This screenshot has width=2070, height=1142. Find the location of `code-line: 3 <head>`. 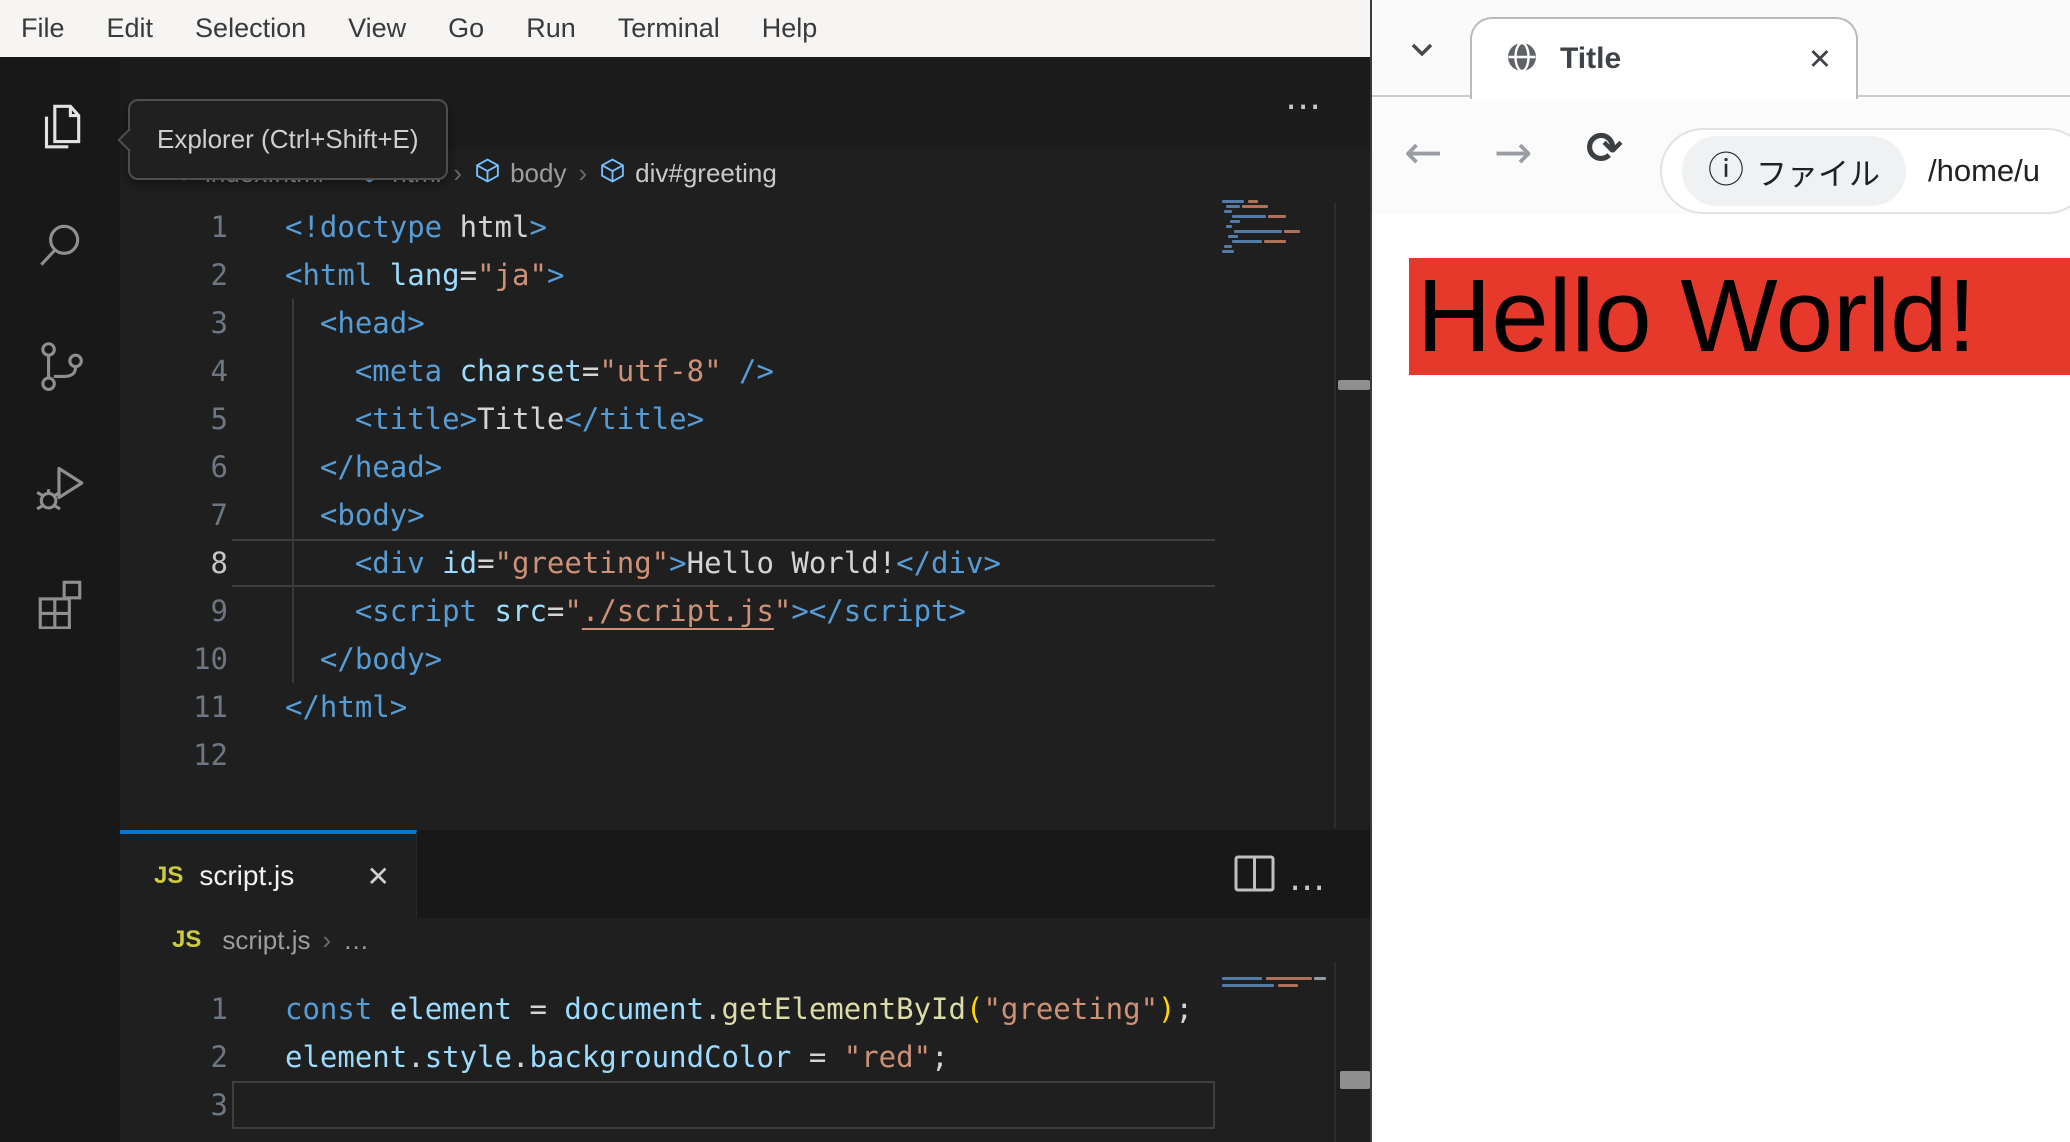

code-line: 3 <head> is located at coordinates (667, 323).